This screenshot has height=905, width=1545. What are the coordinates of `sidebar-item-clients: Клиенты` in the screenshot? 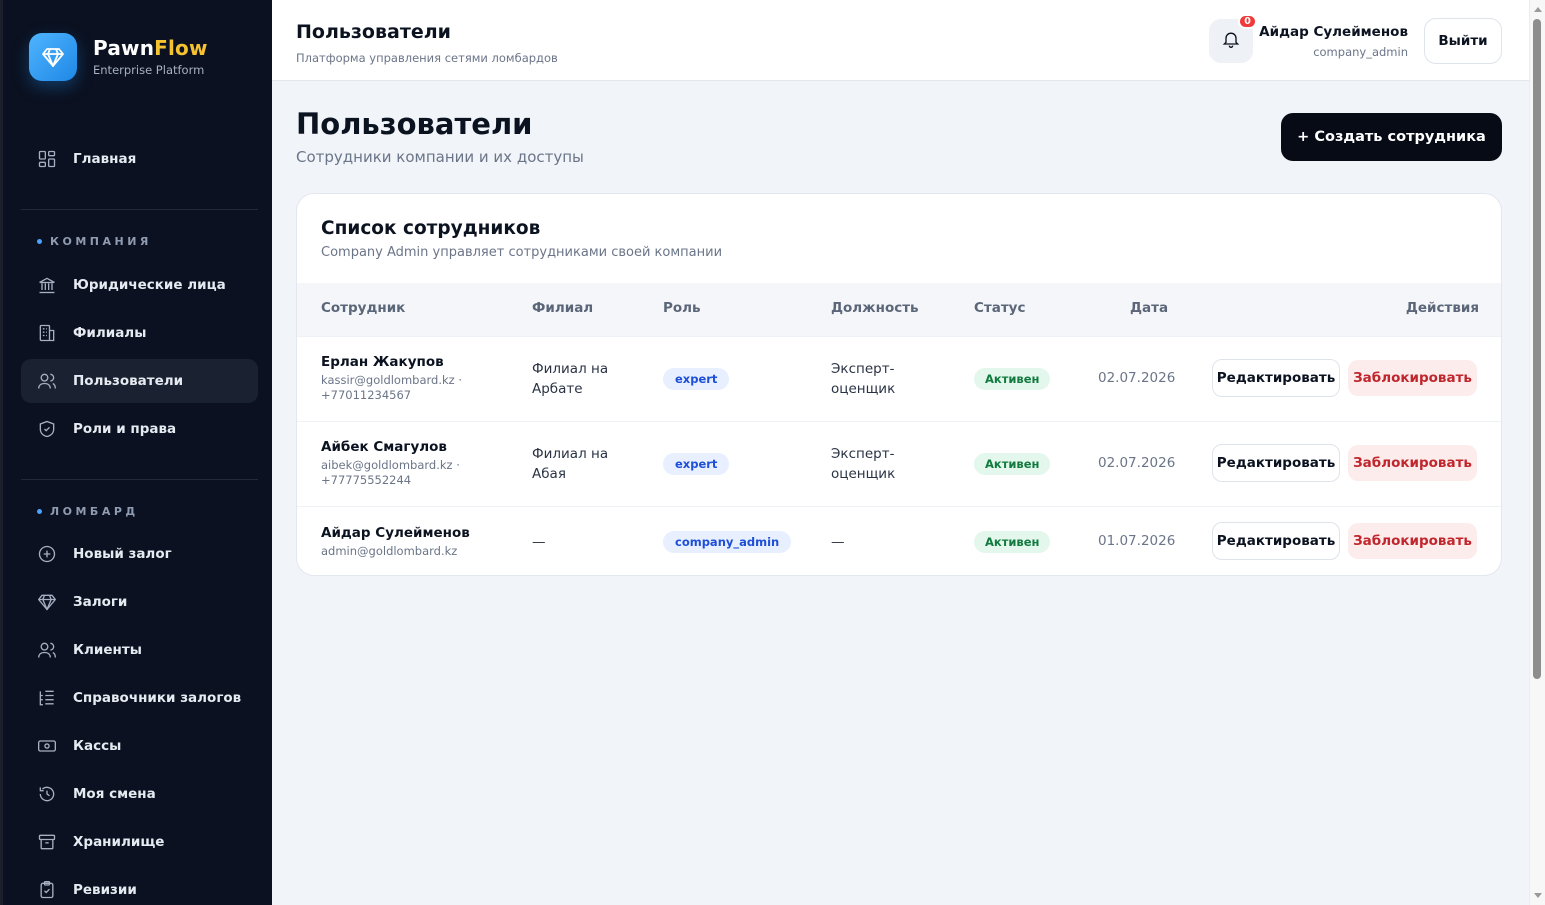 It's located at (139, 650).